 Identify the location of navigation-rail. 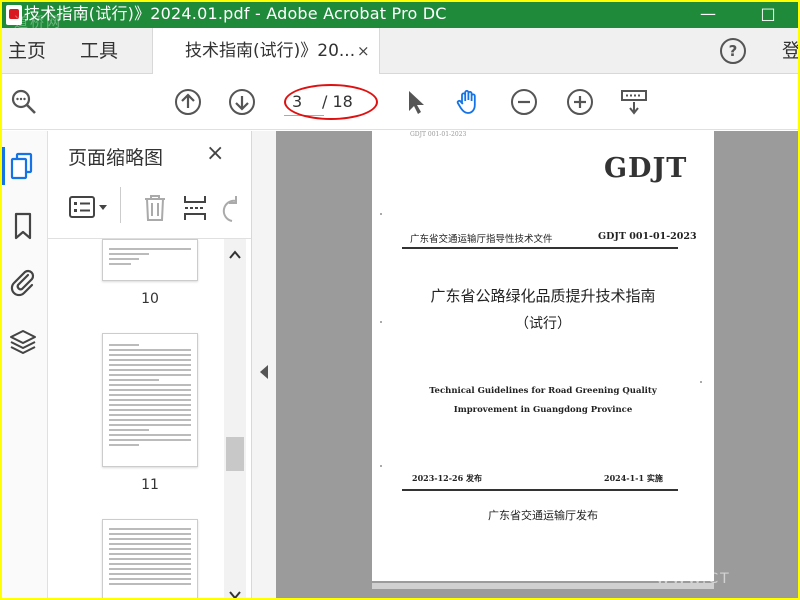
(25, 364).